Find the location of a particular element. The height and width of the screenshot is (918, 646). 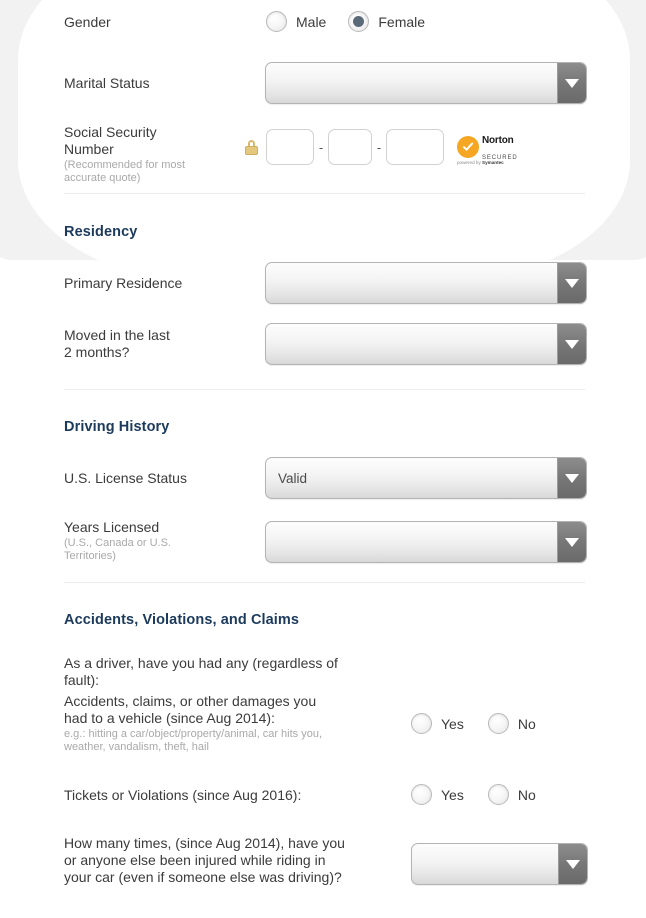

license-status-select: Valid is located at coordinates (426, 478).